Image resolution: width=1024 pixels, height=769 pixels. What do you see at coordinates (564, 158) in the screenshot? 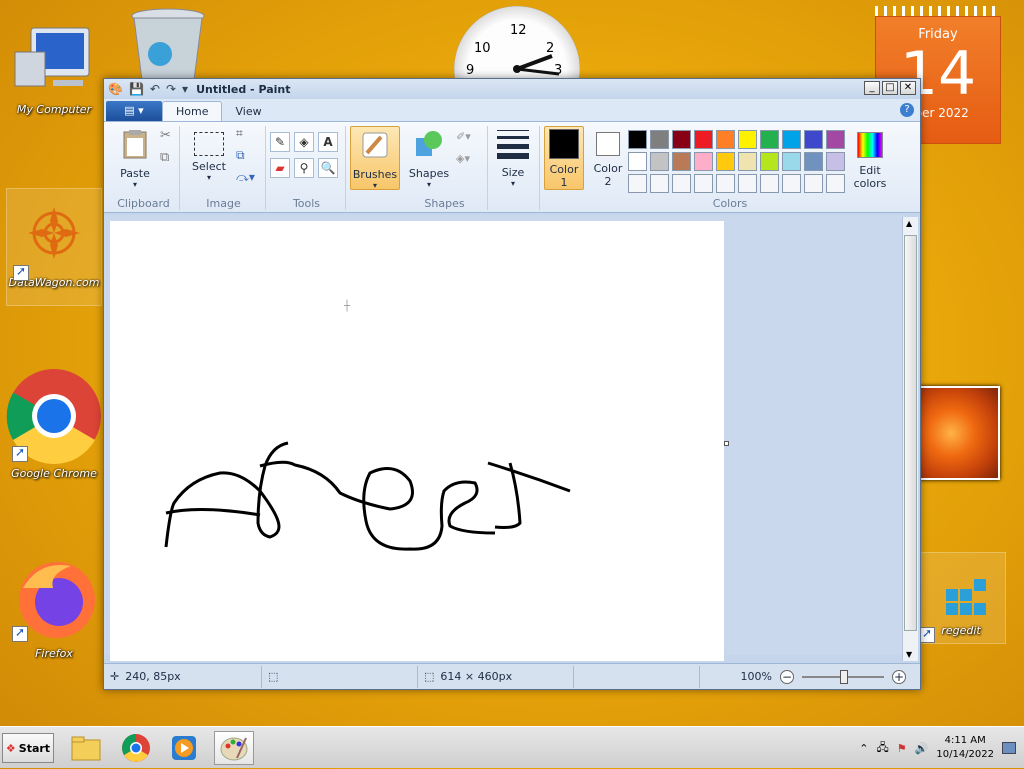
I see `color1-button: Color 1` at bounding box center [564, 158].